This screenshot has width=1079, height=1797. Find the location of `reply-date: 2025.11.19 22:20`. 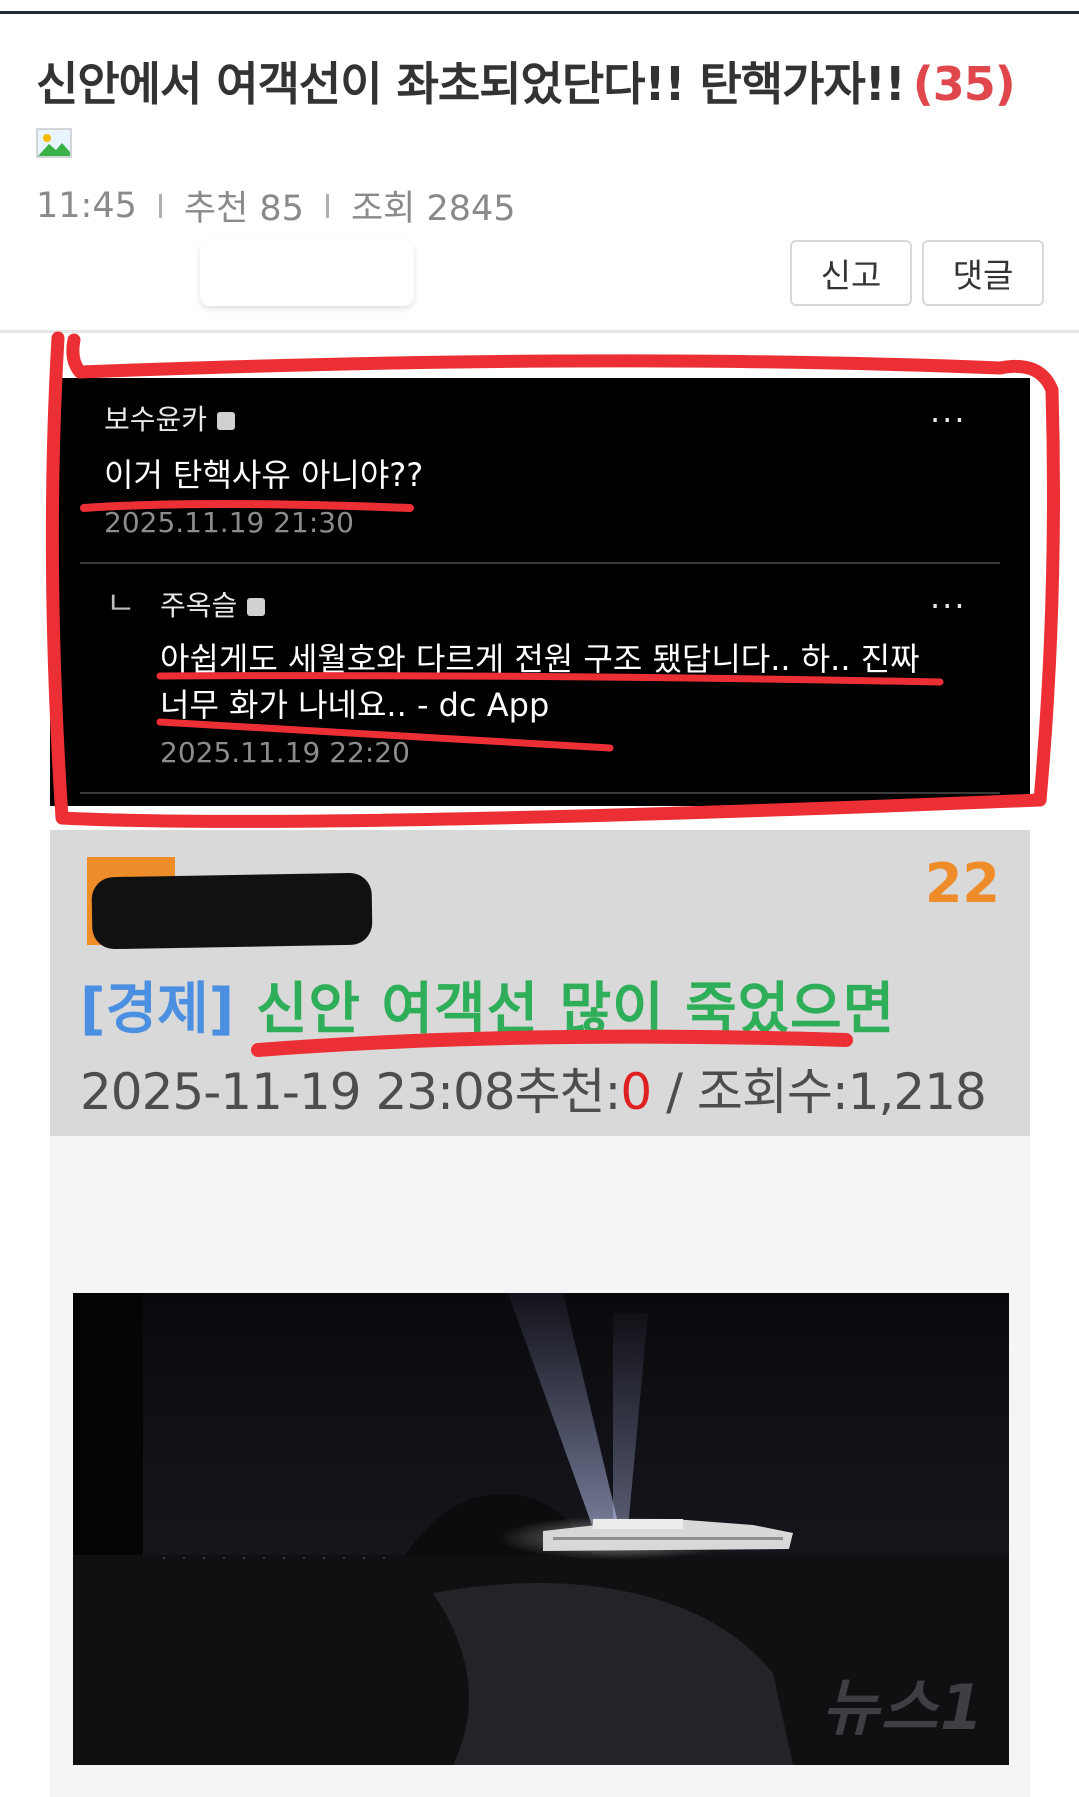

reply-date: 2025.11.19 22:20 is located at coordinates (285, 752).